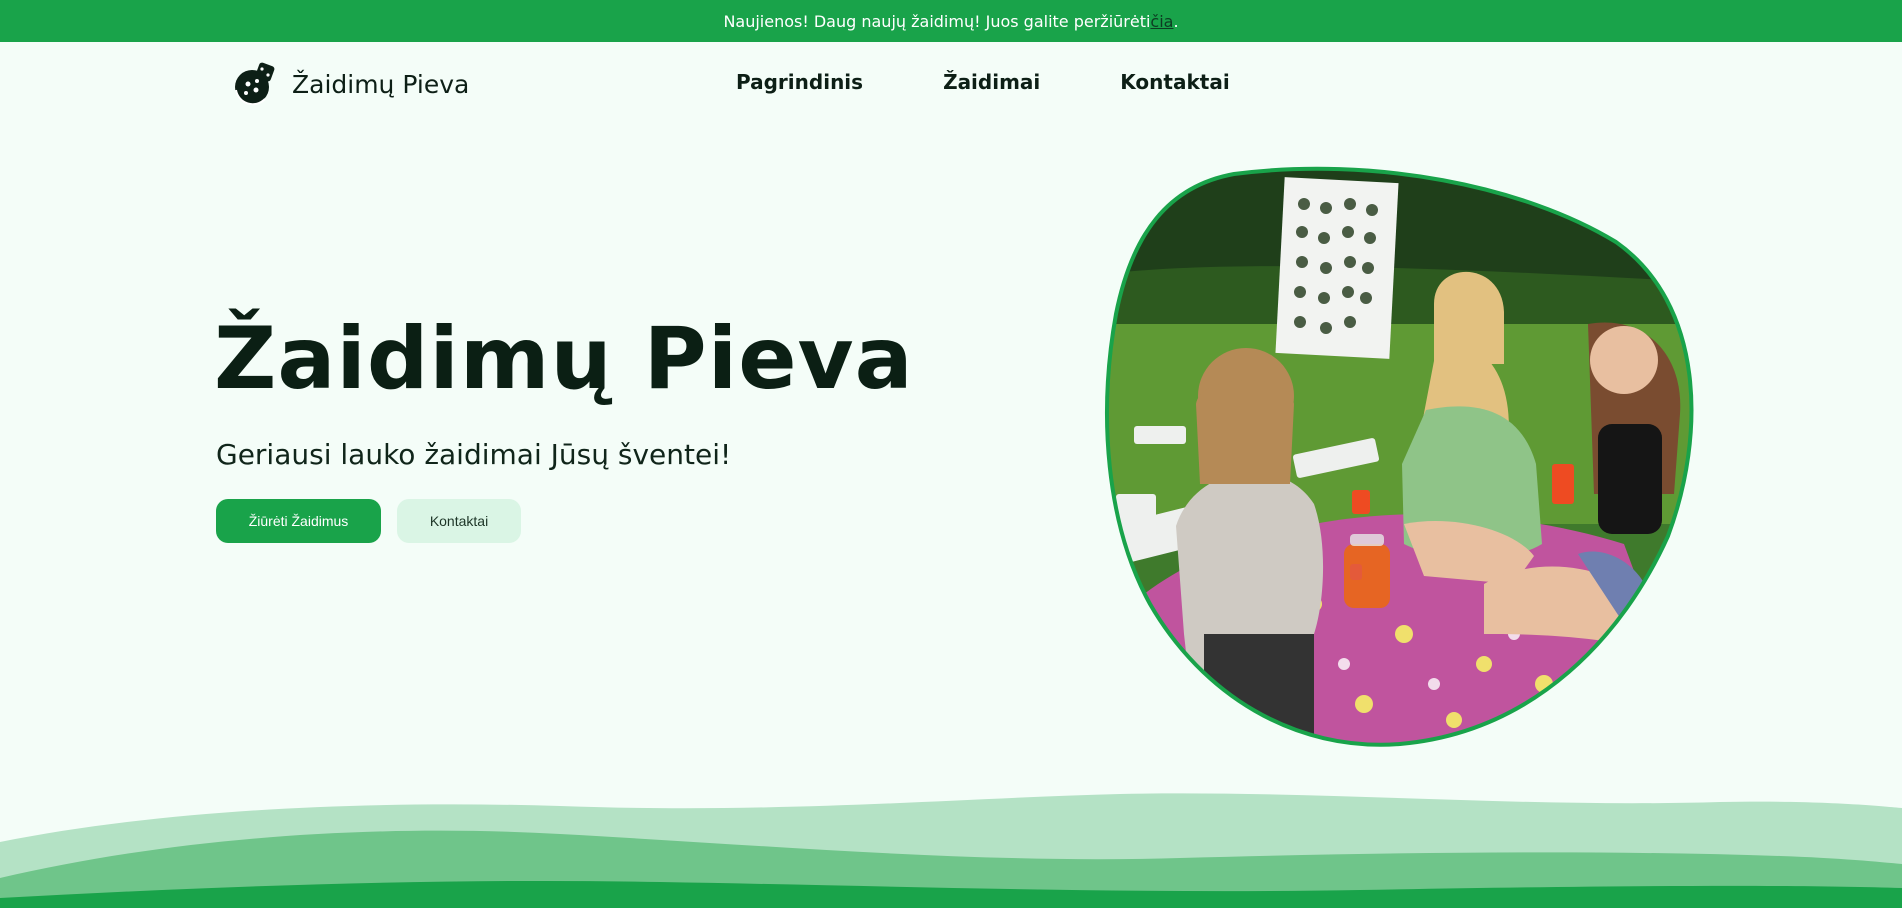 This screenshot has height=908, width=1902. I want to click on hero-subtitle: Geriausi lauko žaidimai Jūsų šventei!, so click(474, 454).